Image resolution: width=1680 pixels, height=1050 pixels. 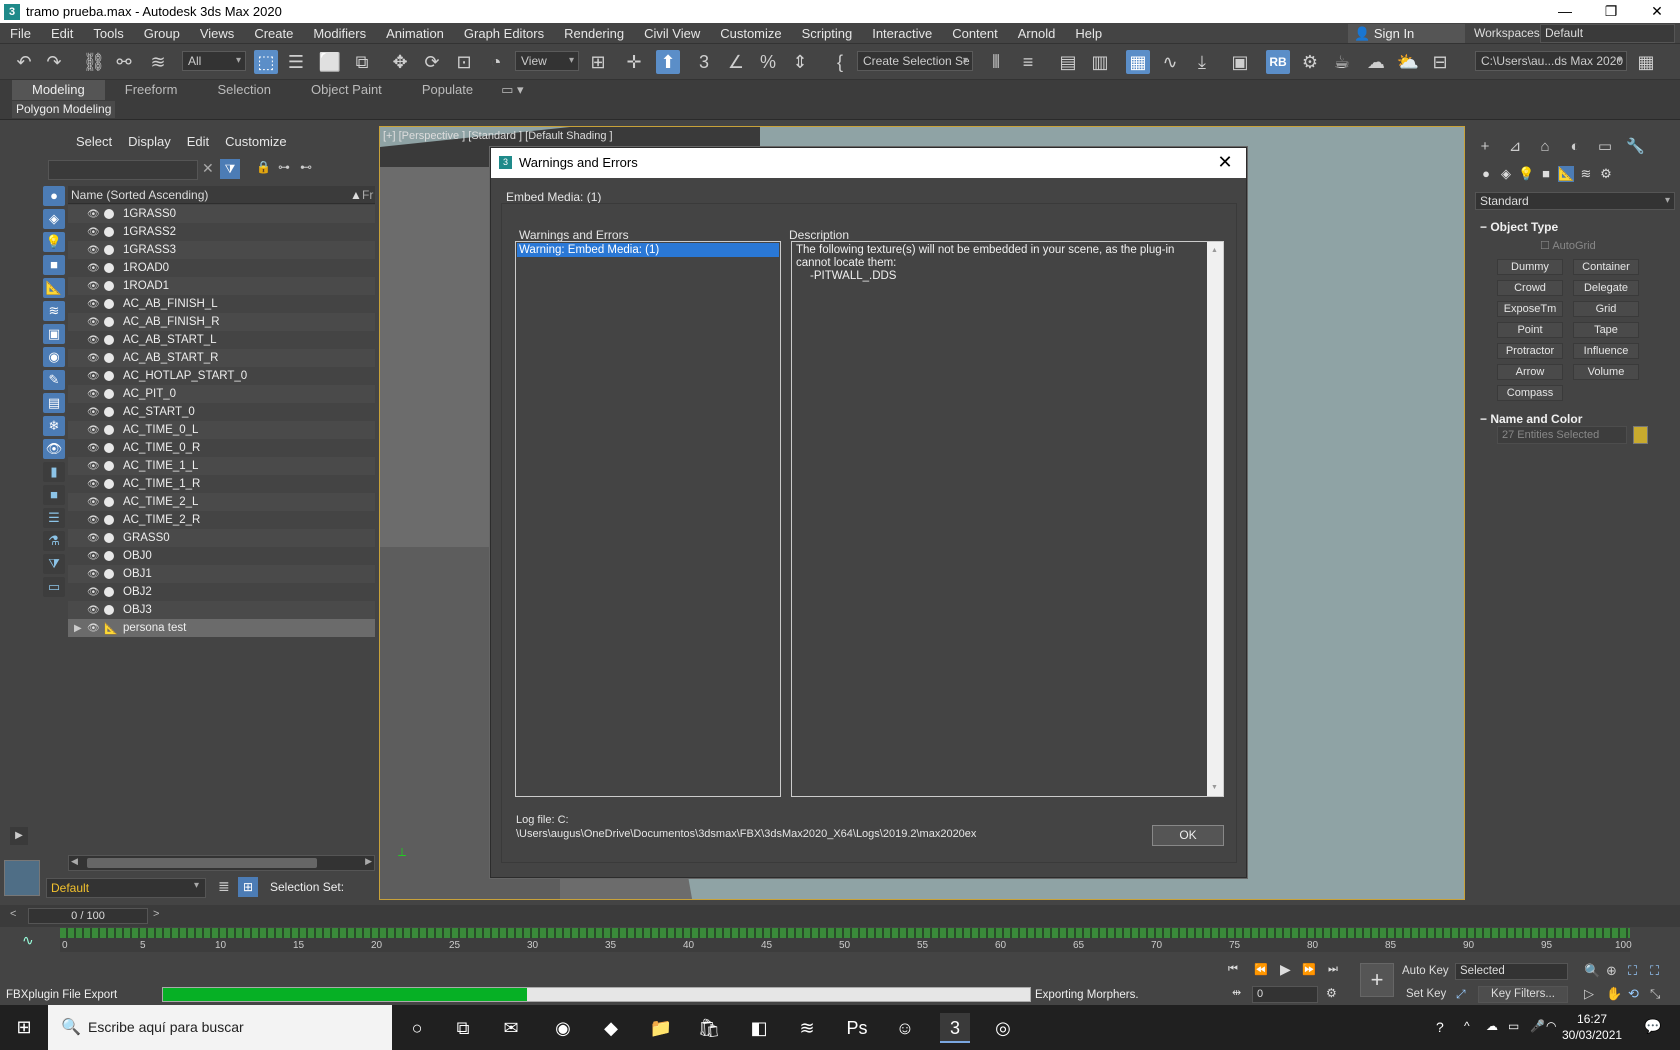 I want to click on tab-freeform: Freeform, so click(x=151, y=90).